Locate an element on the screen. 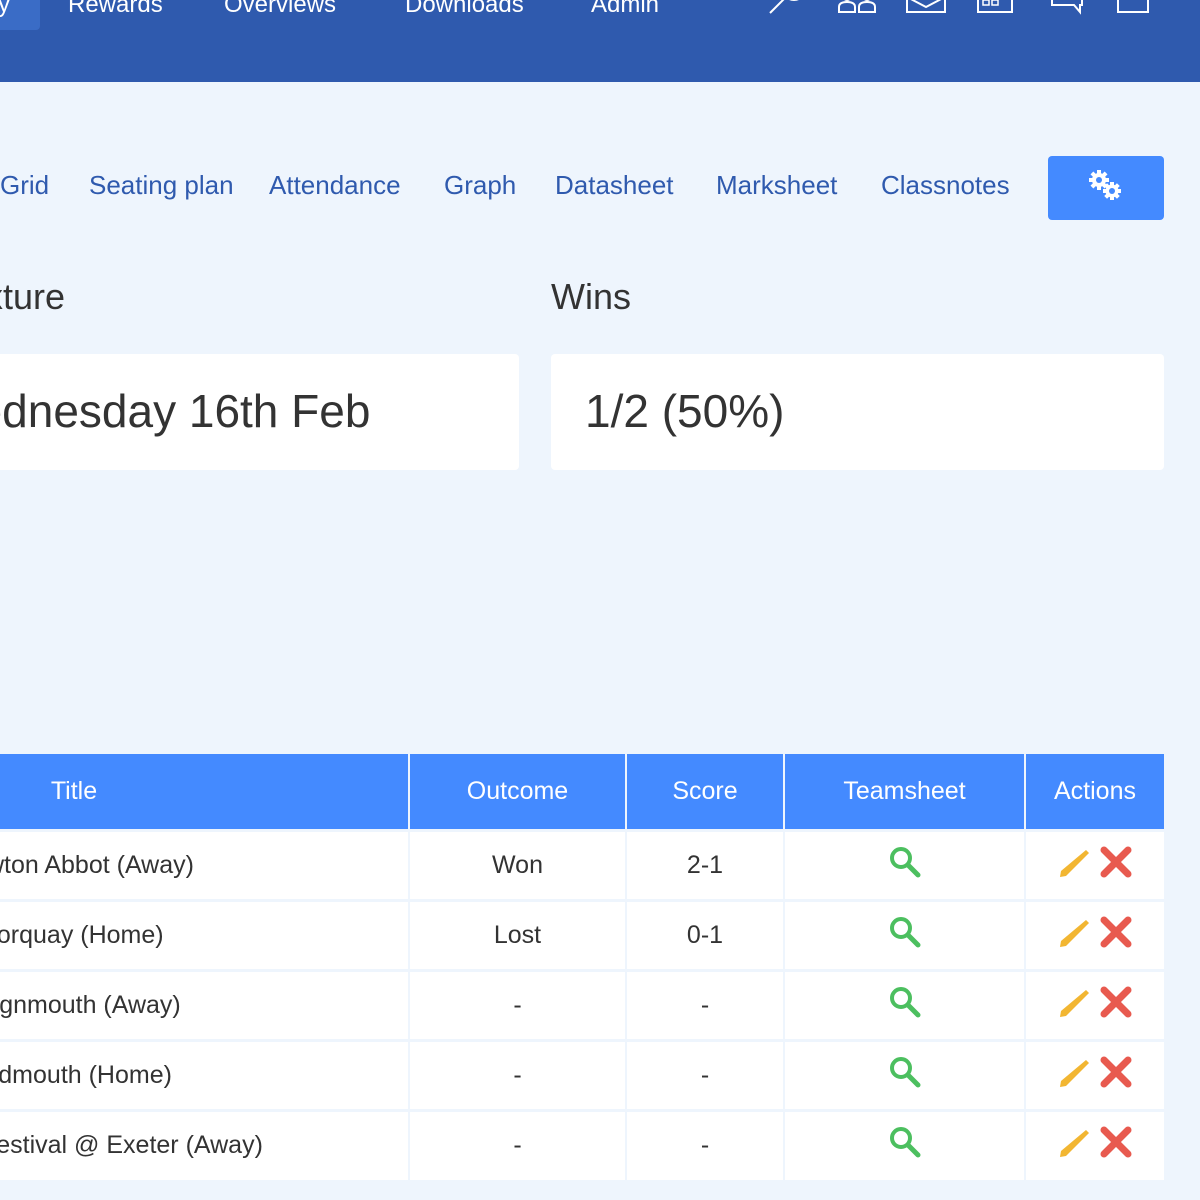 The height and width of the screenshot is (1200, 1200). tab-label: Grid is located at coordinates (25, 185).